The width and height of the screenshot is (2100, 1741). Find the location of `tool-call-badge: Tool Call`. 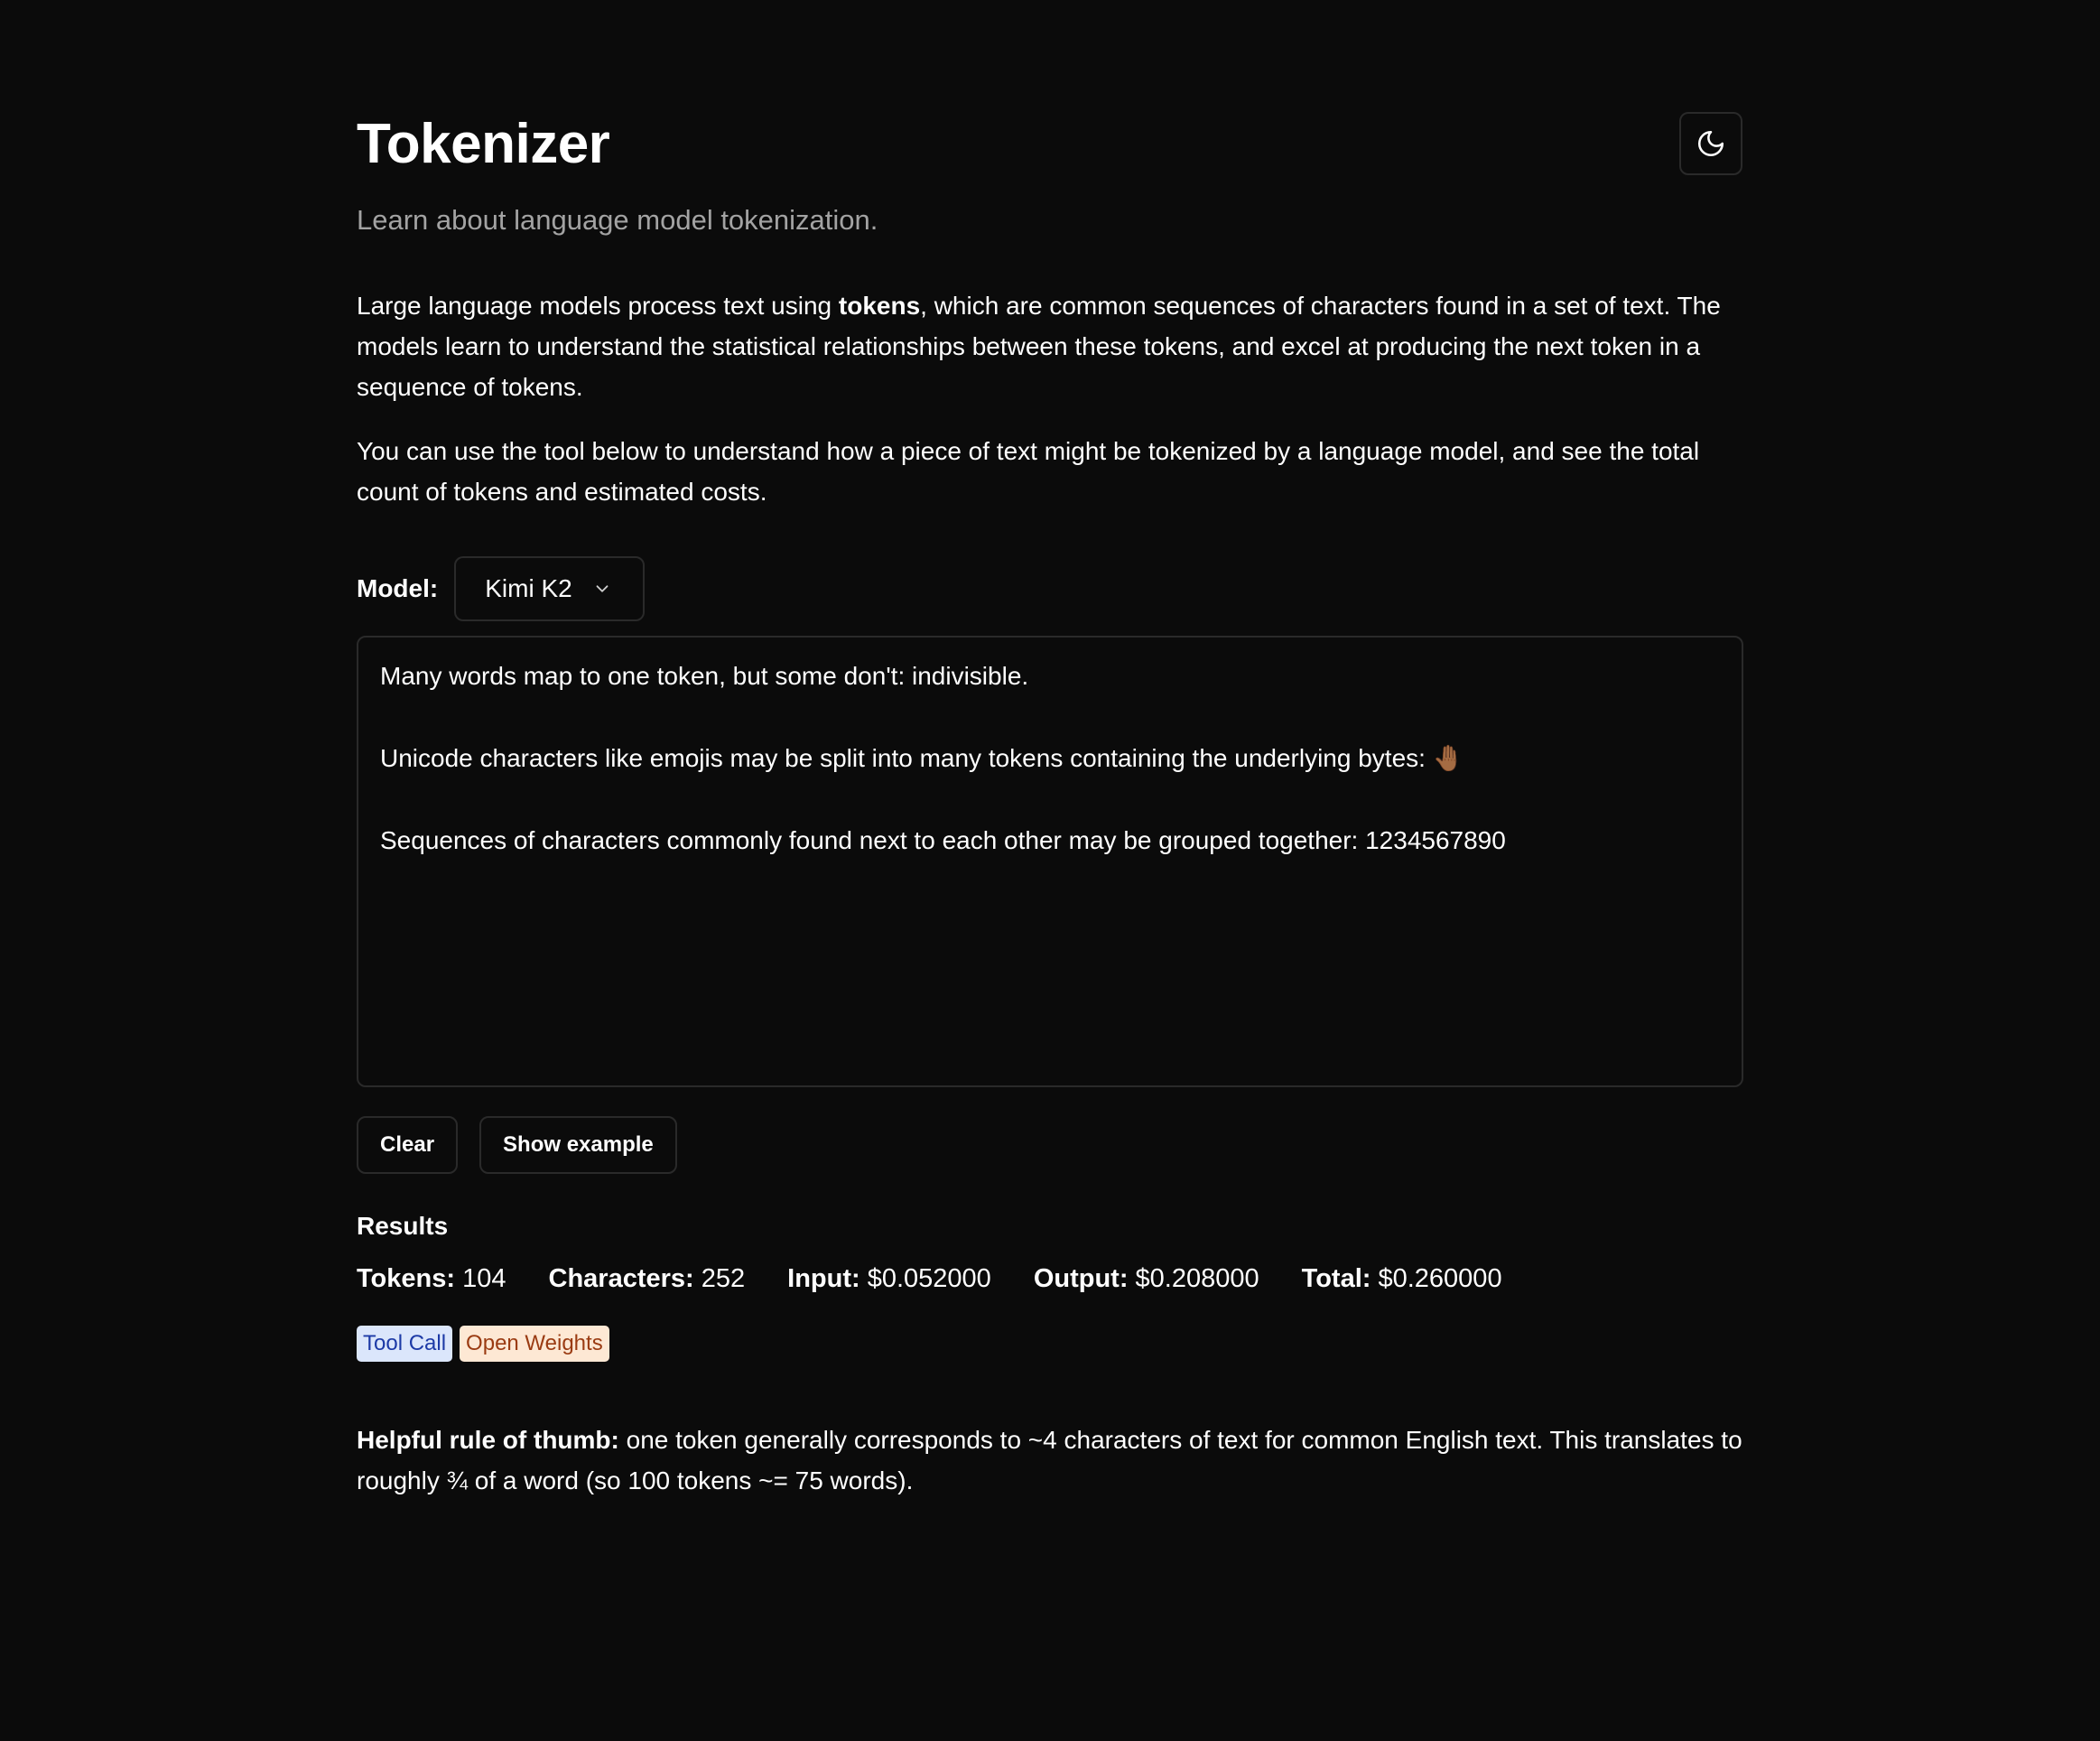

tool-call-badge: Tool Call is located at coordinates (405, 1344).